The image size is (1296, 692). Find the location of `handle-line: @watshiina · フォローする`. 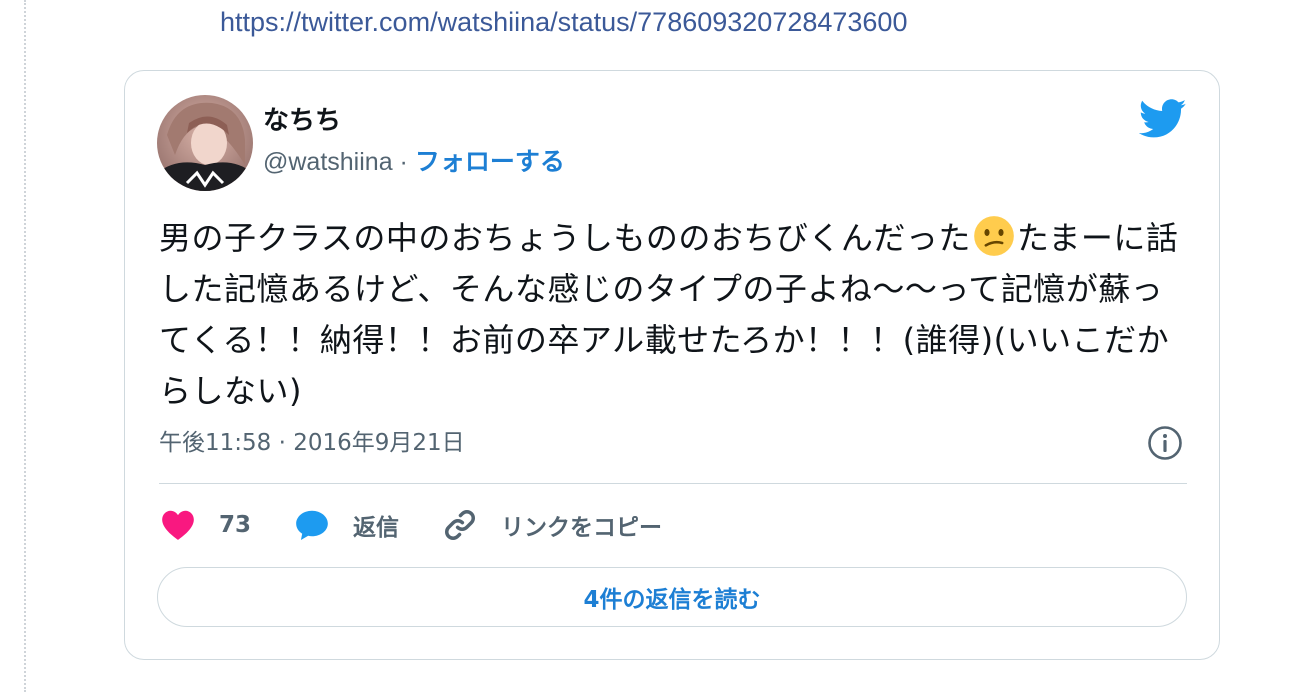

handle-line: @watshiina · フォローする is located at coordinates (414, 162).